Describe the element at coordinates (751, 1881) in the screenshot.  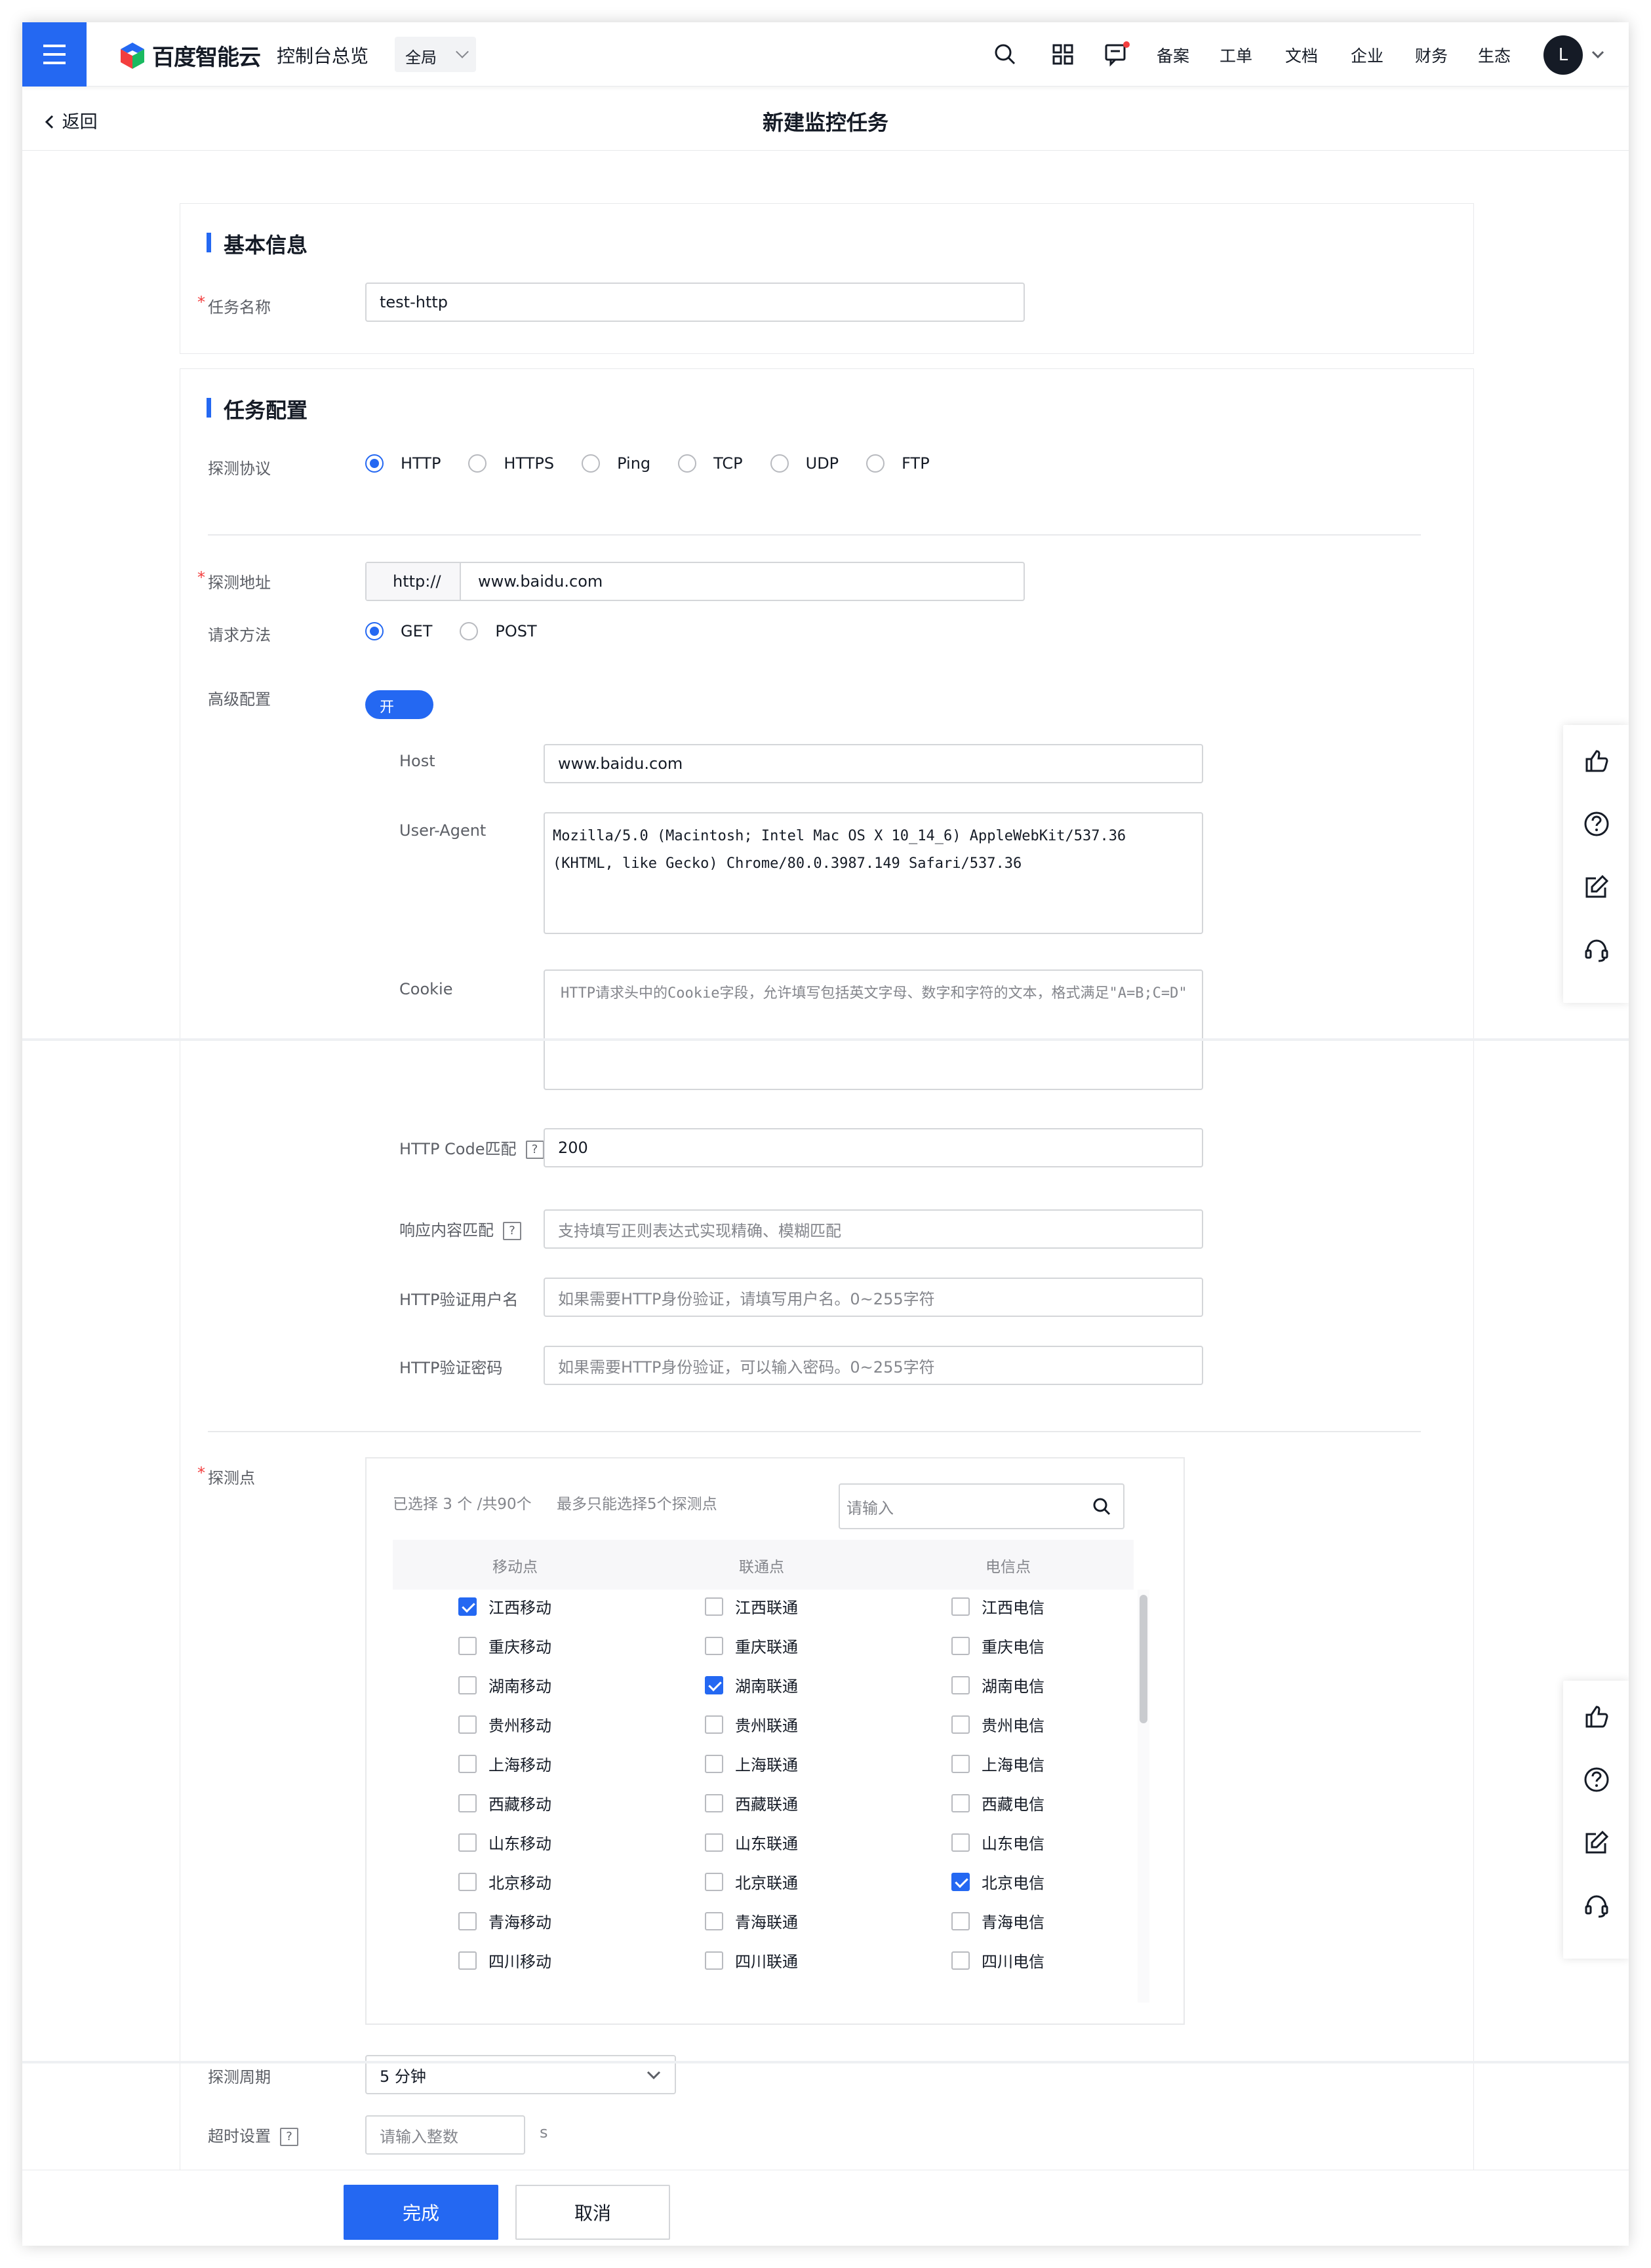
I see `probe-point-item: 北京联通` at that location.